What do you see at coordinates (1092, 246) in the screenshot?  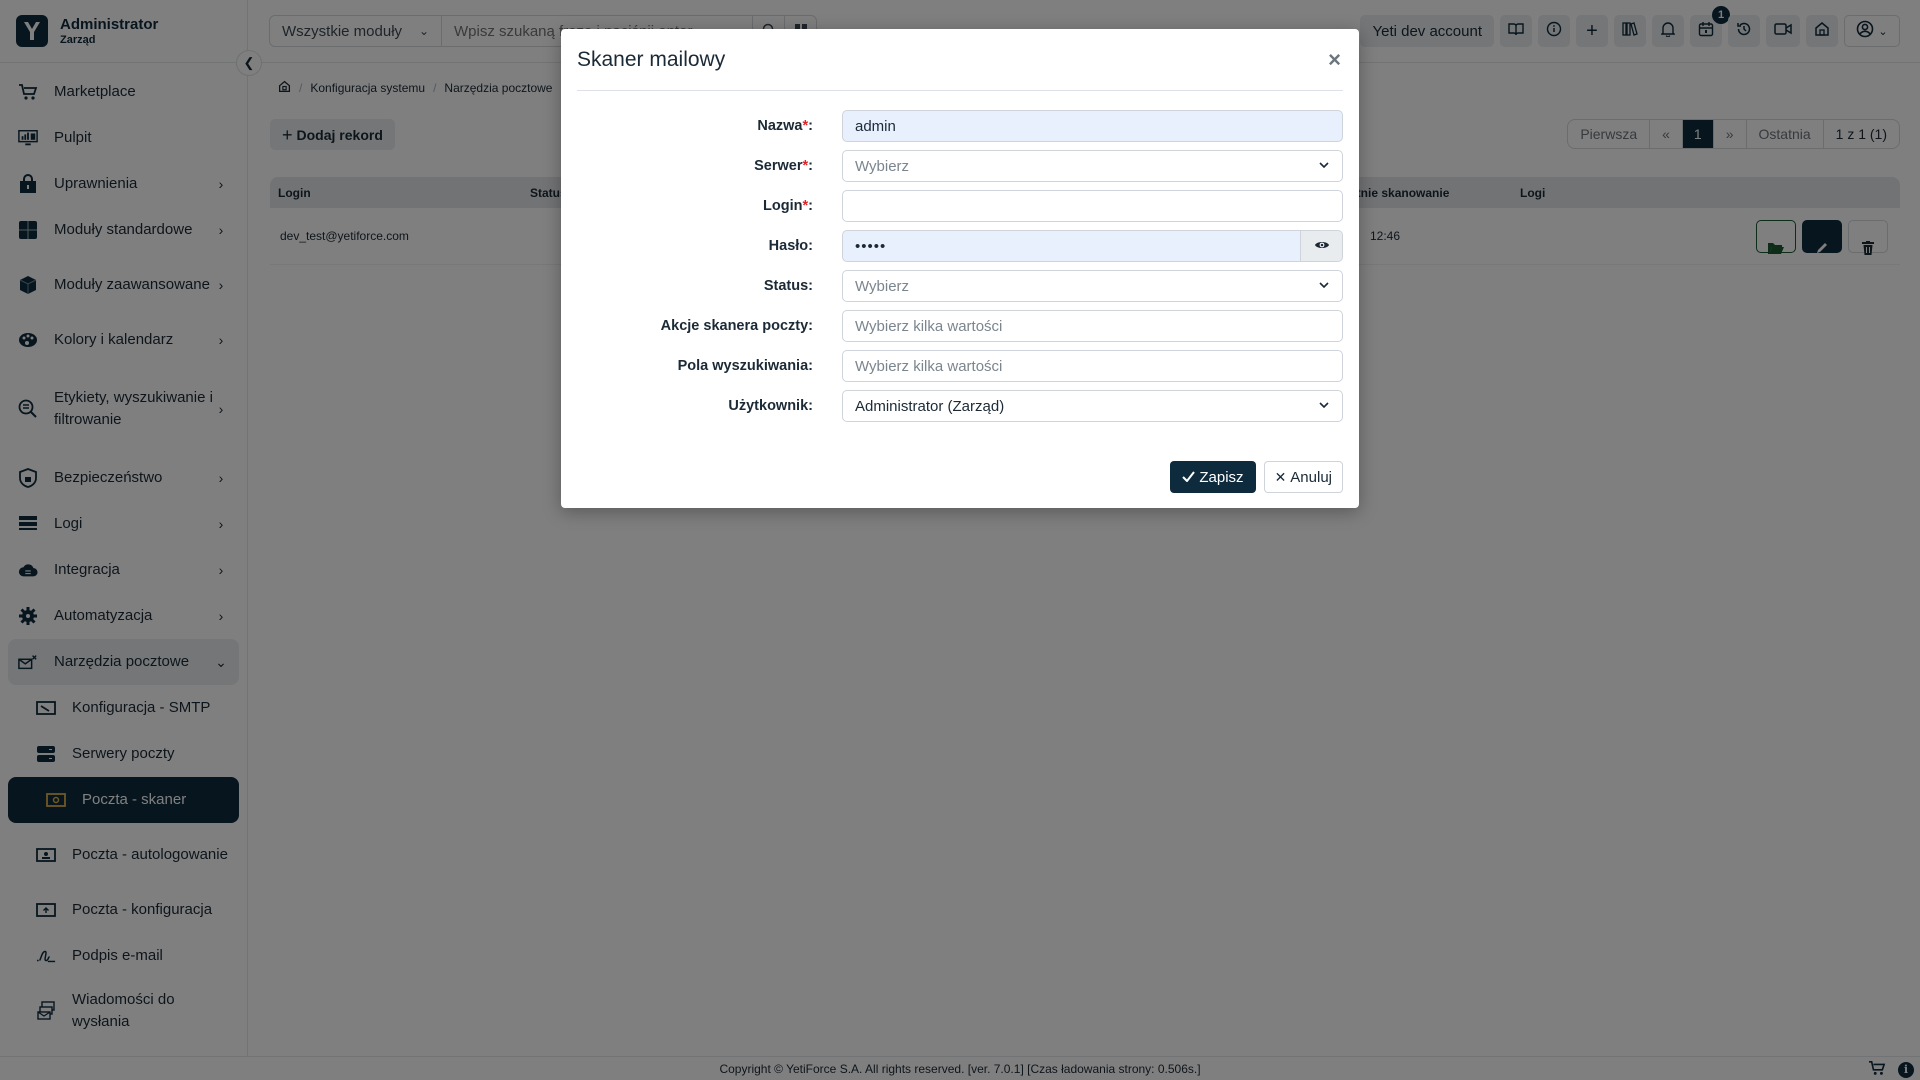 I see `password-input: •••••` at bounding box center [1092, 246].